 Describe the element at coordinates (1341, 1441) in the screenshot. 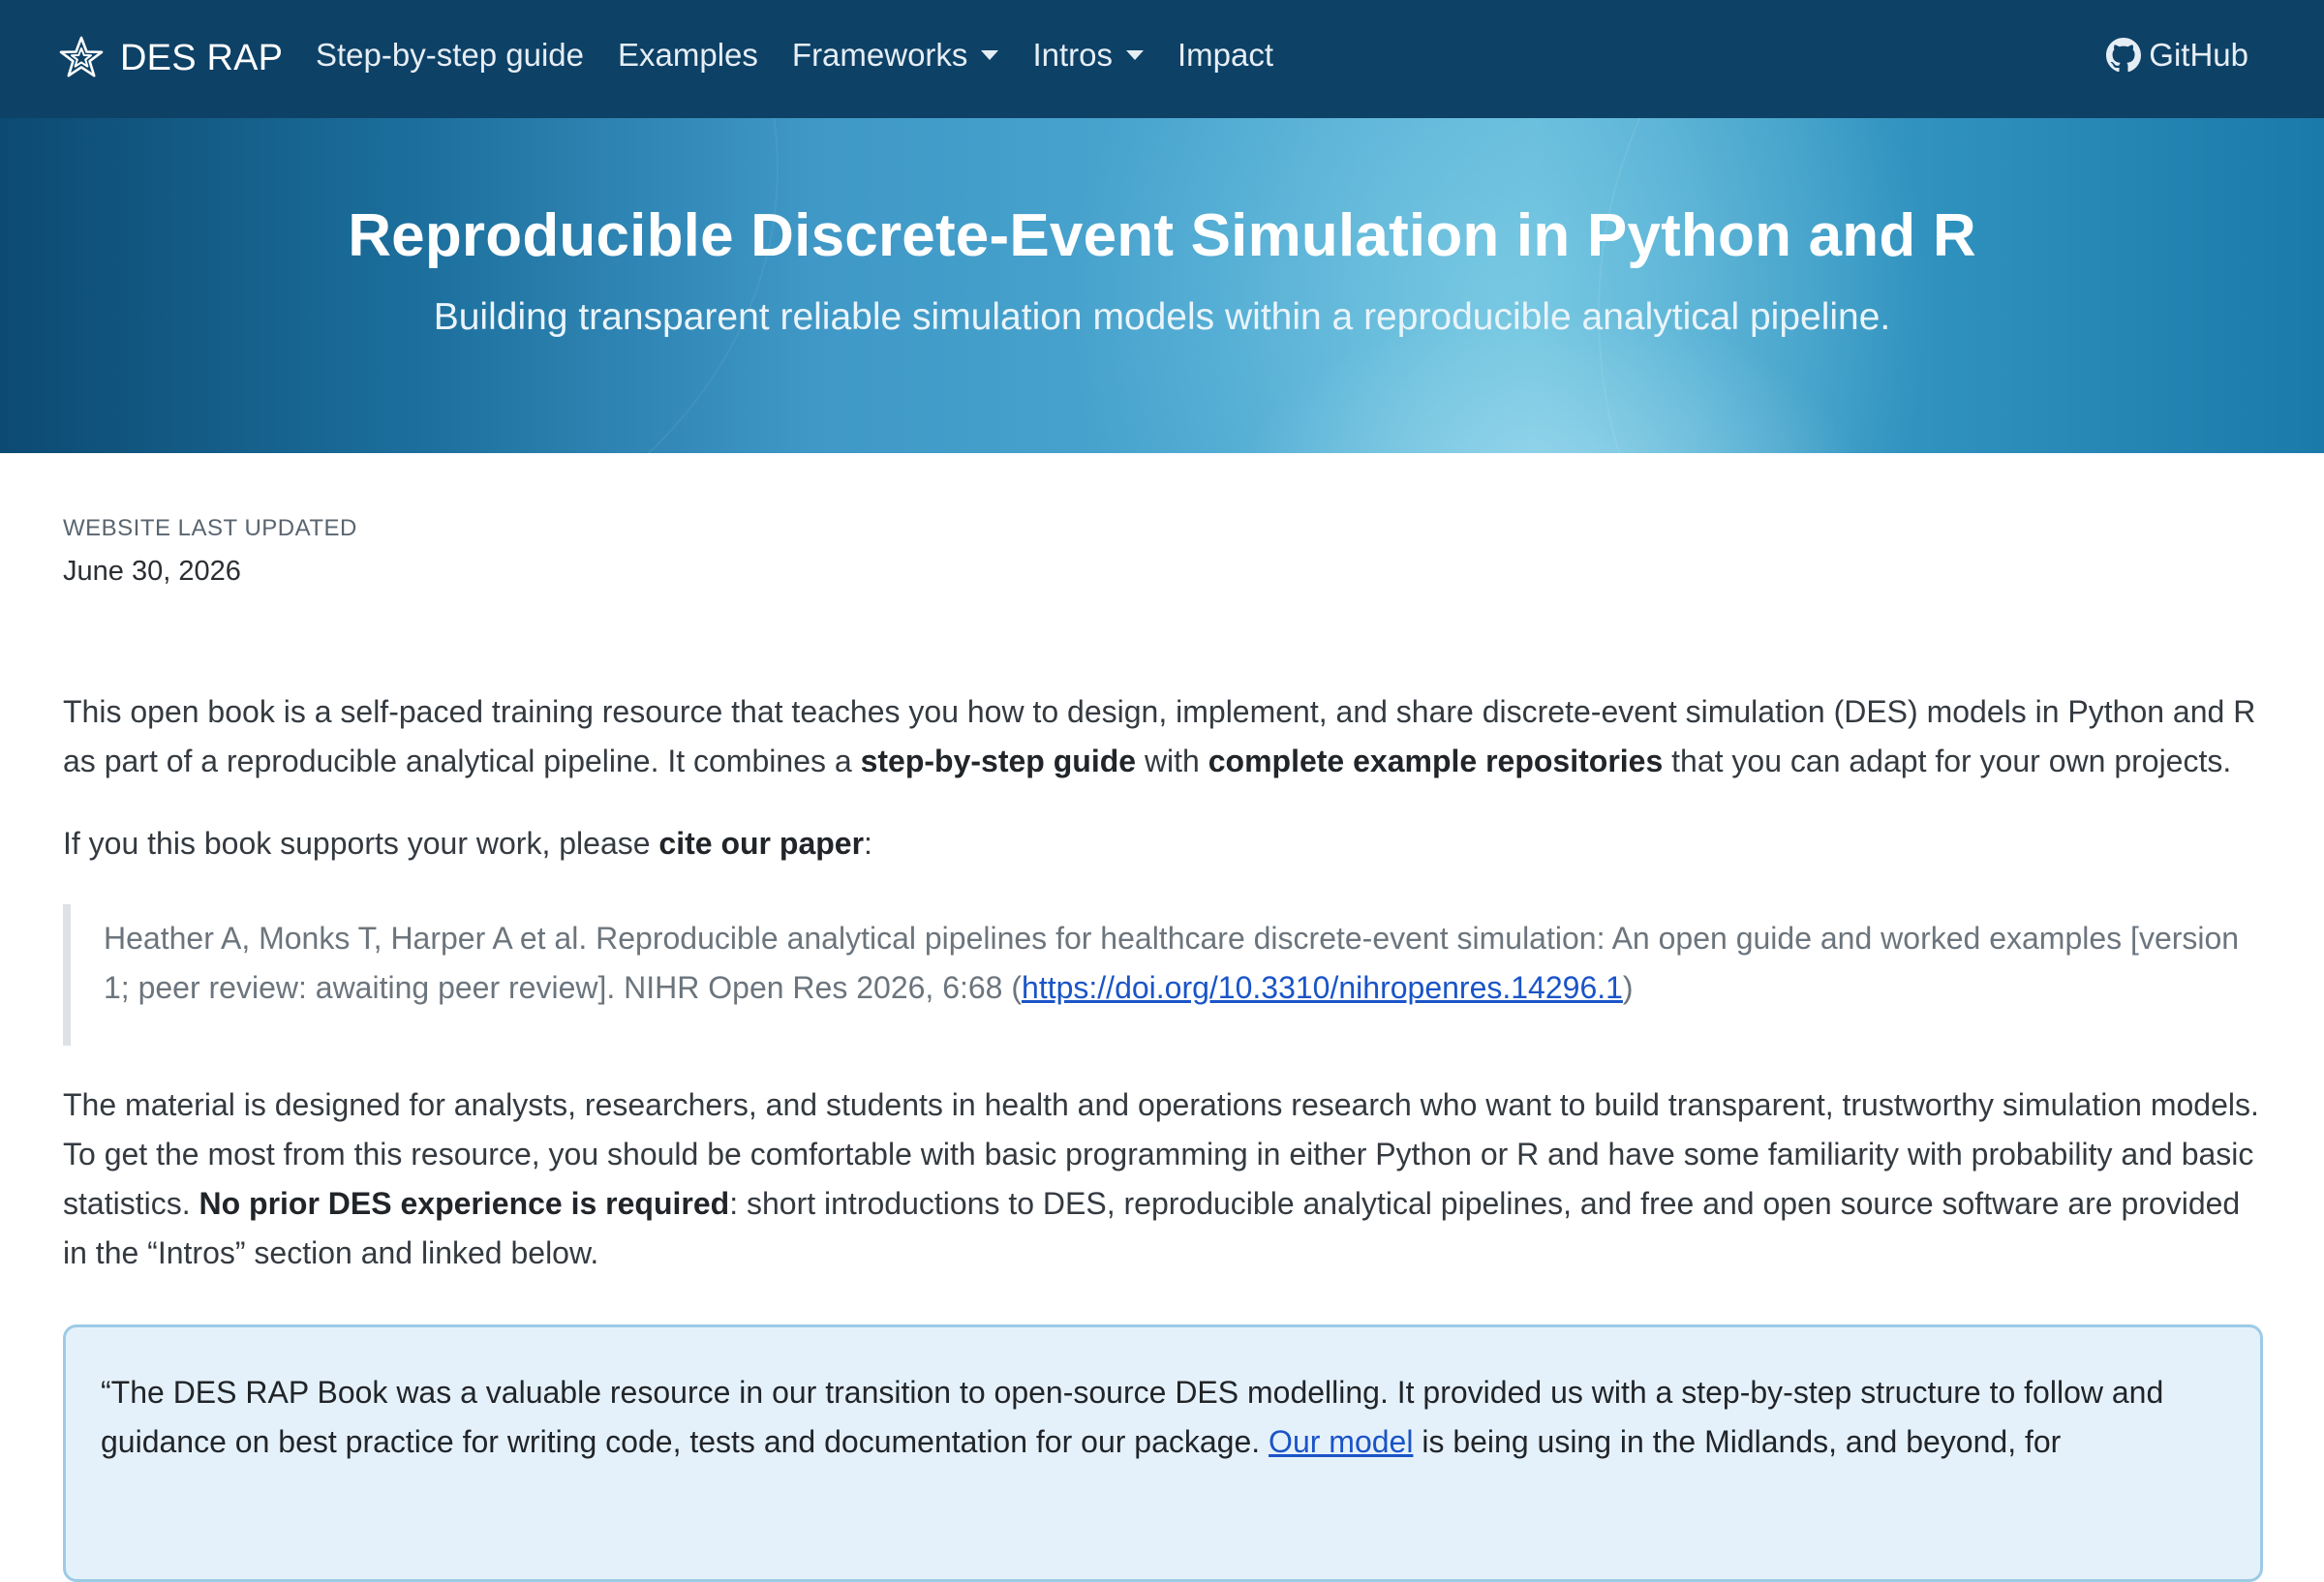

I see `our-model-link: Our model` at that location.